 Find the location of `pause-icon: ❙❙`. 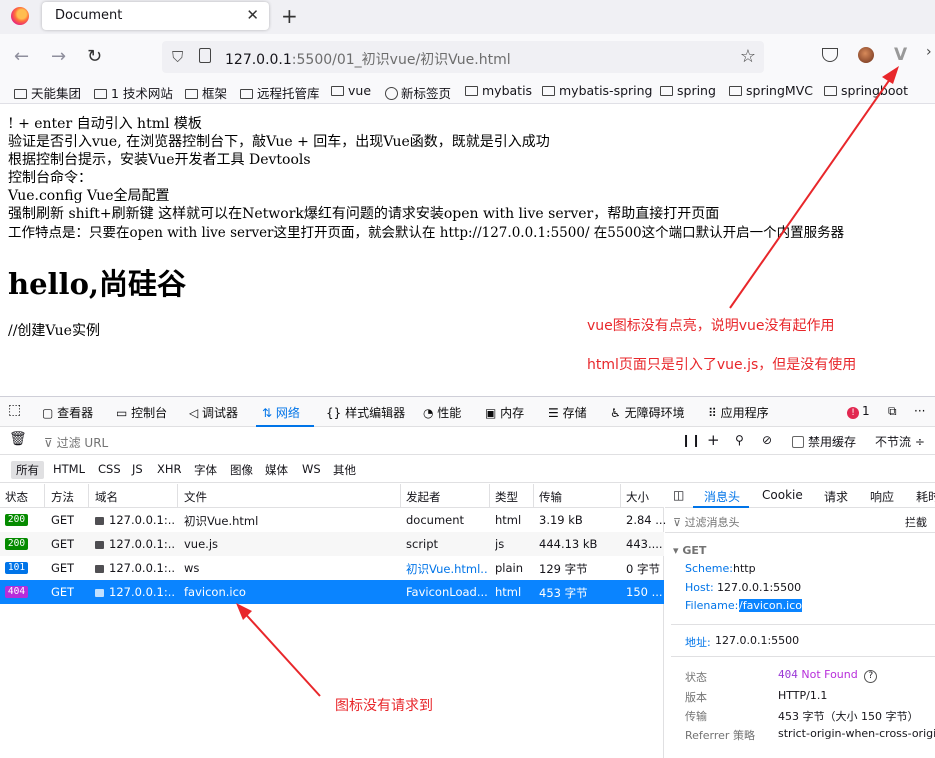

pause-icon: ❙❙ is located at coordinates (691, 440).